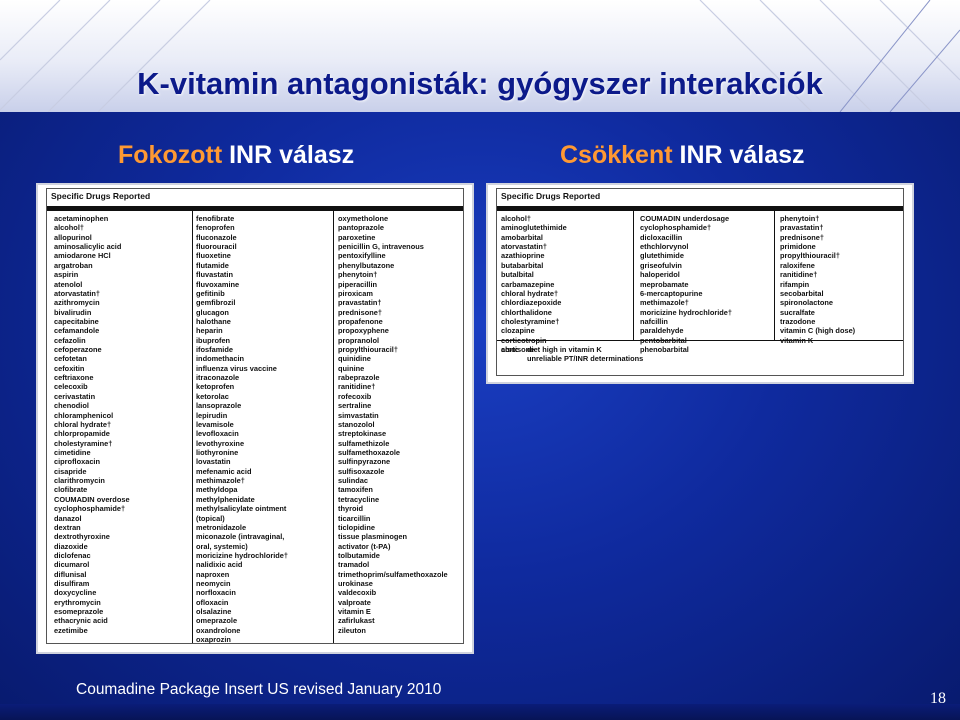  What do you see at coordinates (351, 509) in the screenshot?
I see `drug-item: thyroid` at bounding box center [351, 509].